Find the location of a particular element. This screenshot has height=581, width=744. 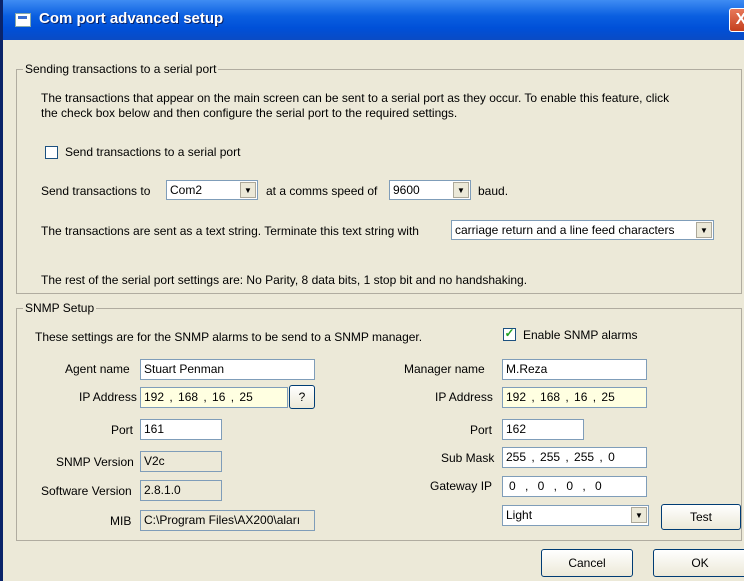

snmp-version-field: V2c is located at coordinates (181, 461).